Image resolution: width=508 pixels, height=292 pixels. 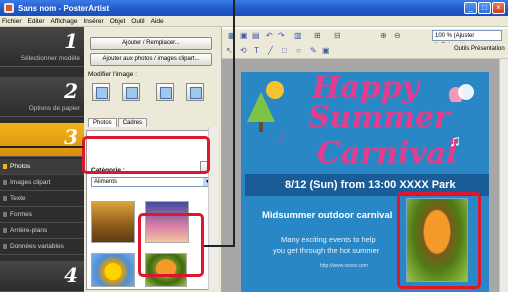 I want to click on close-button: ×, so click(x=498, y=8).